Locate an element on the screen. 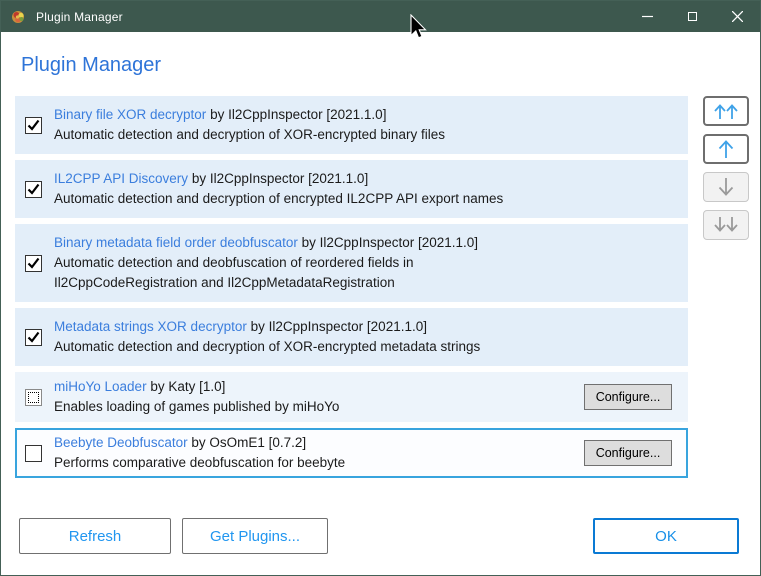 The width and height of the screenshot is (761, 576). double-down-arrow-icon is located at coordinates (726, 224).